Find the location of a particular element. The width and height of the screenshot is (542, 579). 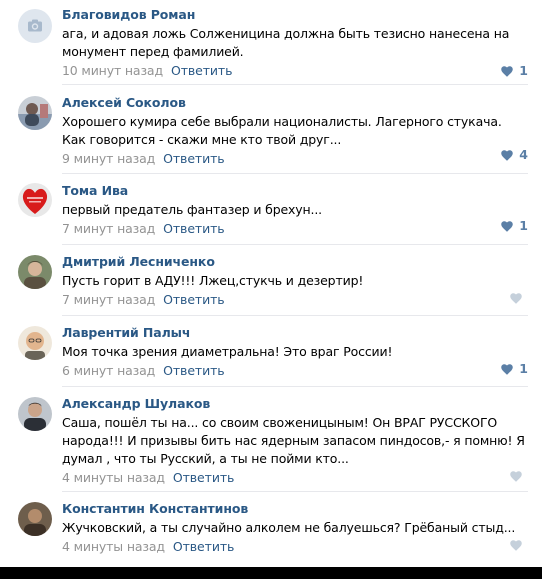

avatar-camera-placeholder is located at coordinates (35, 26).